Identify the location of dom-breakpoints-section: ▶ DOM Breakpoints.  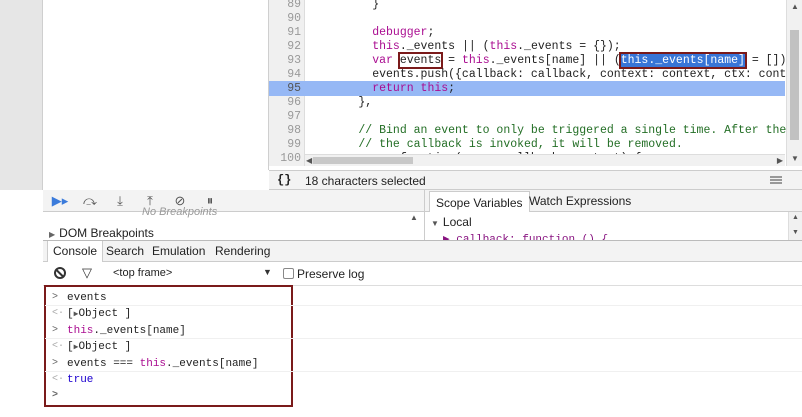
(101, 233).